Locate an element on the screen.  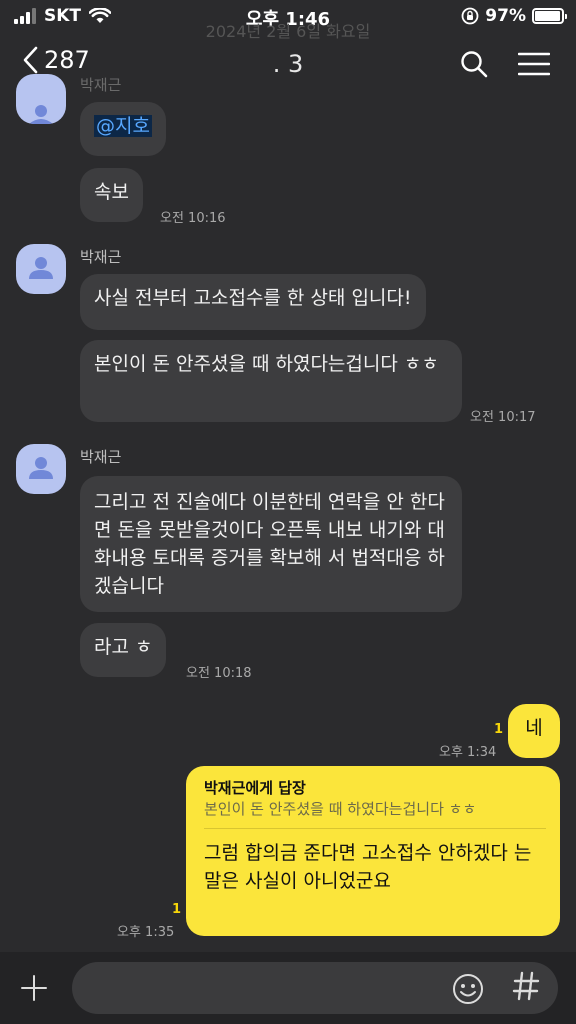
plus-icon is located at coordinates (34, 988).